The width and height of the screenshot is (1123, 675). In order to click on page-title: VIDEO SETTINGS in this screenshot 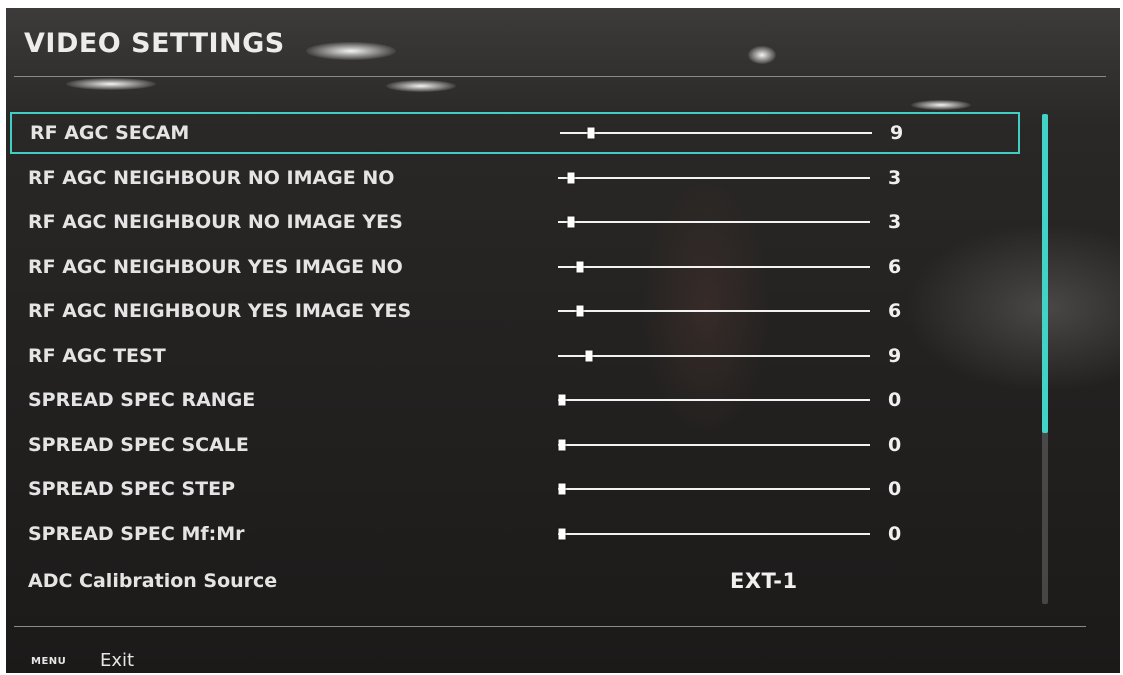, I will do `click(154, 43)`.